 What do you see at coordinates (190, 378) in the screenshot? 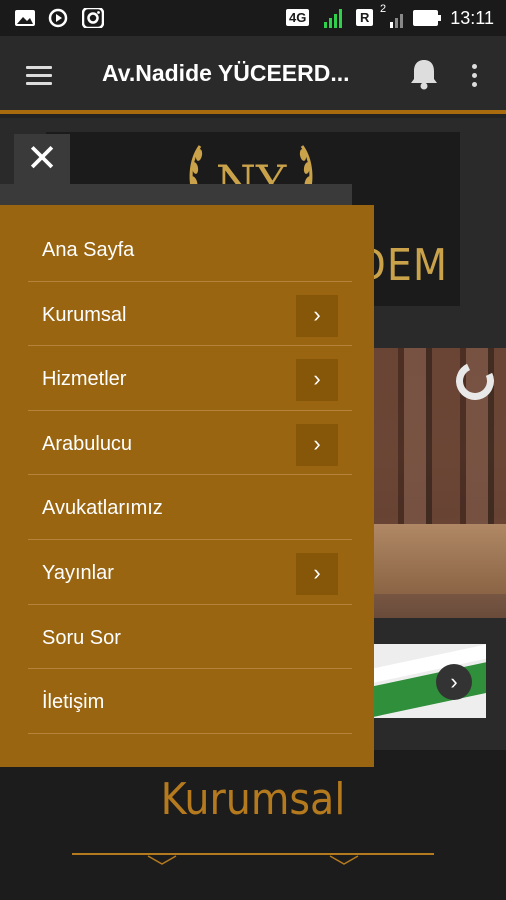
I see `menu-item-hizmetler: Hizmetler ›` at bounding box center [190, 378].